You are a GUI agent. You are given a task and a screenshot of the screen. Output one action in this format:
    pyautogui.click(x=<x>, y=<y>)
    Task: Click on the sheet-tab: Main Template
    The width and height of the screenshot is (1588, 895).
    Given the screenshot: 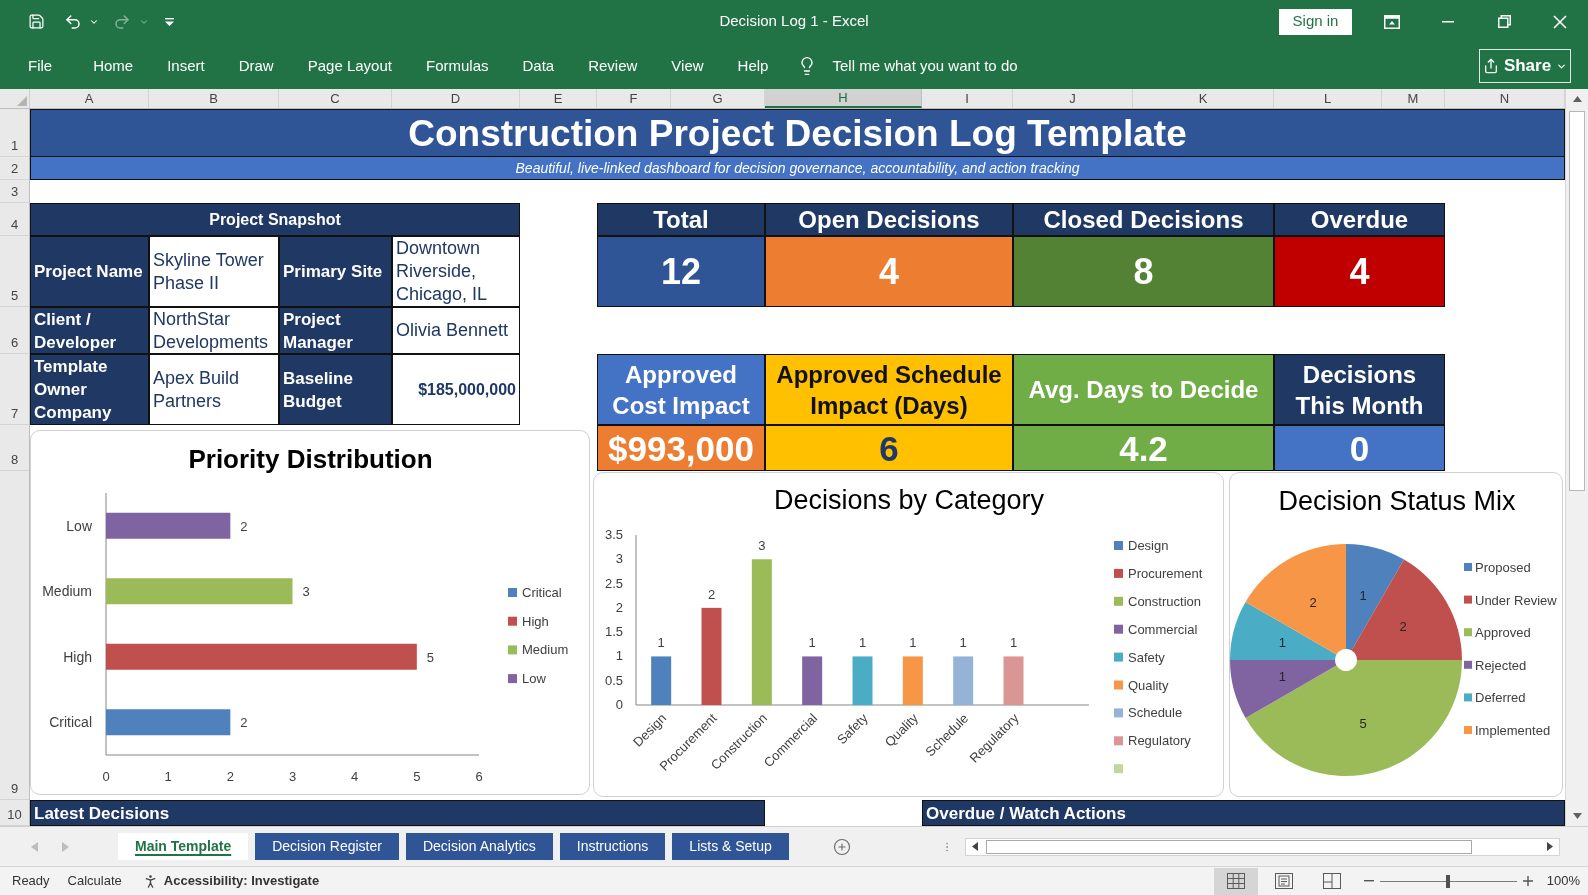 What is the action you would take?
    pyautogui.click(x=183, y=846)
    